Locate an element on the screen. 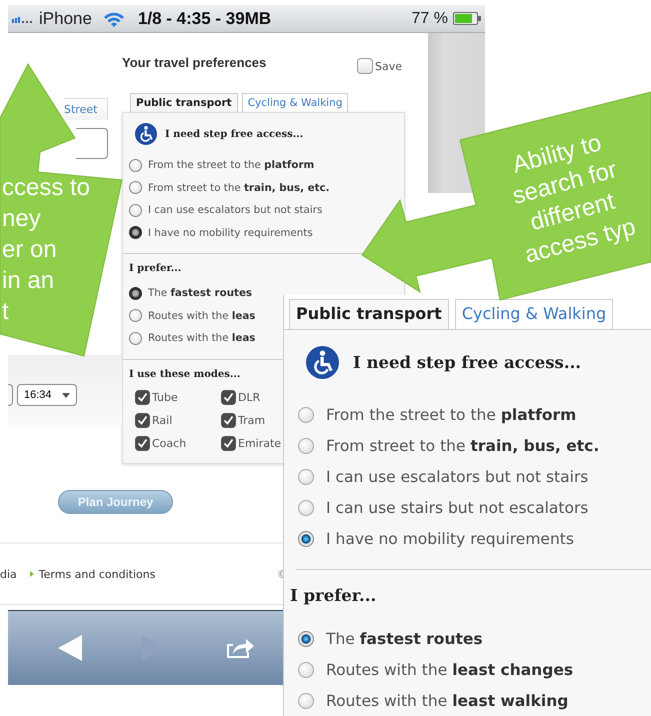 This screenshot has width=651, height=716. caret-icon is located at coordinates (66, 395).